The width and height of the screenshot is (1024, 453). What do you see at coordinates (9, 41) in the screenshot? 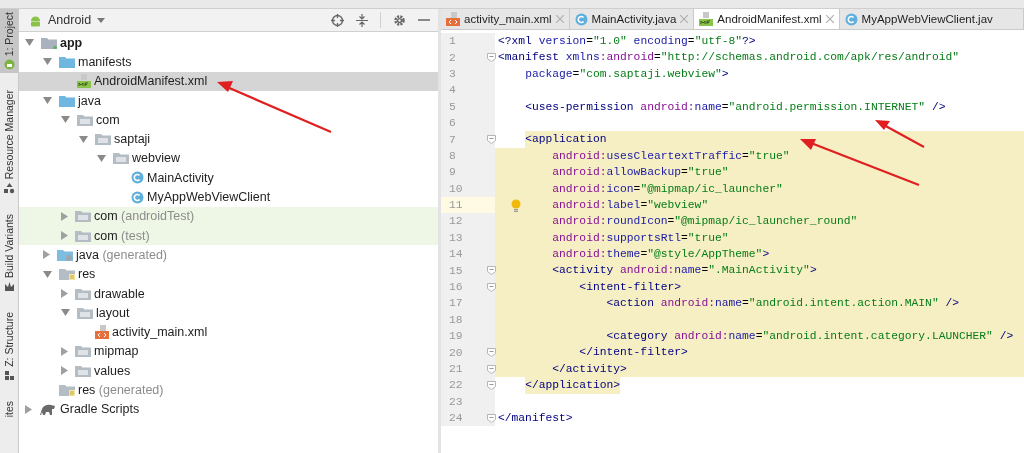
I see `tool-window-tab: 1: Project` at bounding box center [9, 41].